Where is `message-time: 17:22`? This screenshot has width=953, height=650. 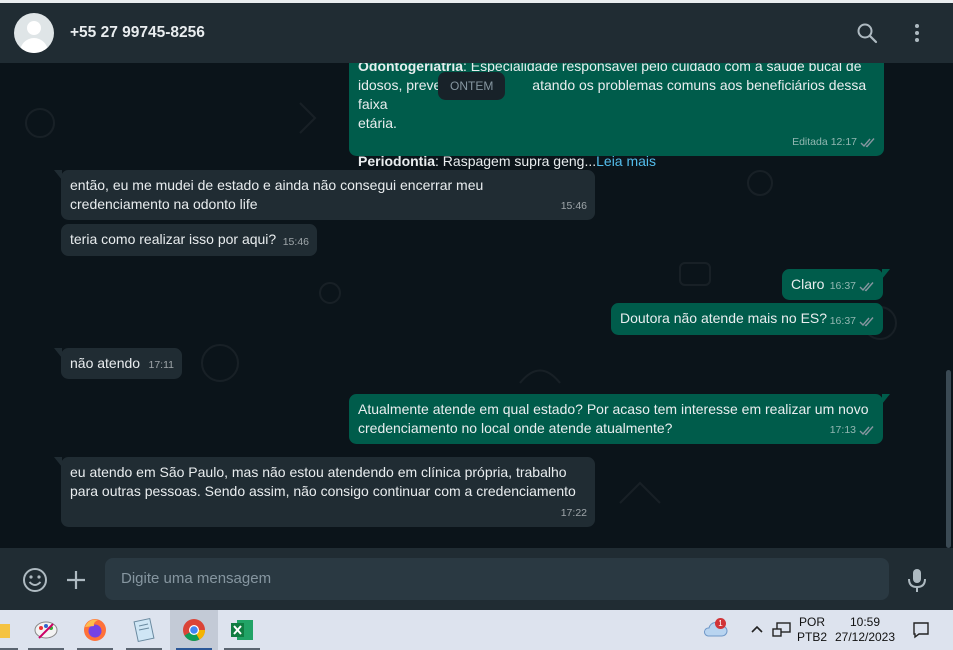 message-time: 17:22 is located at coordinates (573, 513).